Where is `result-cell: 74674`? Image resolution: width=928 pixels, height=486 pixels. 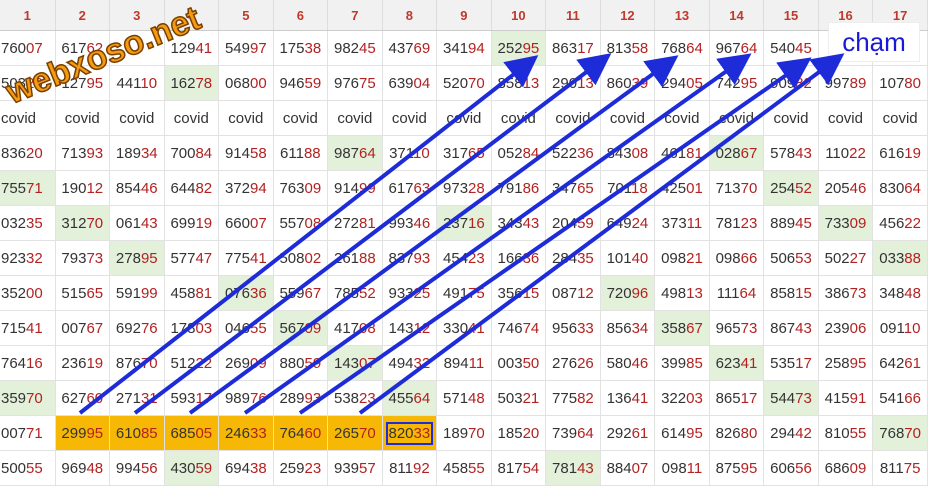 result-cell: 74674 is located at coordinates (519, 328).